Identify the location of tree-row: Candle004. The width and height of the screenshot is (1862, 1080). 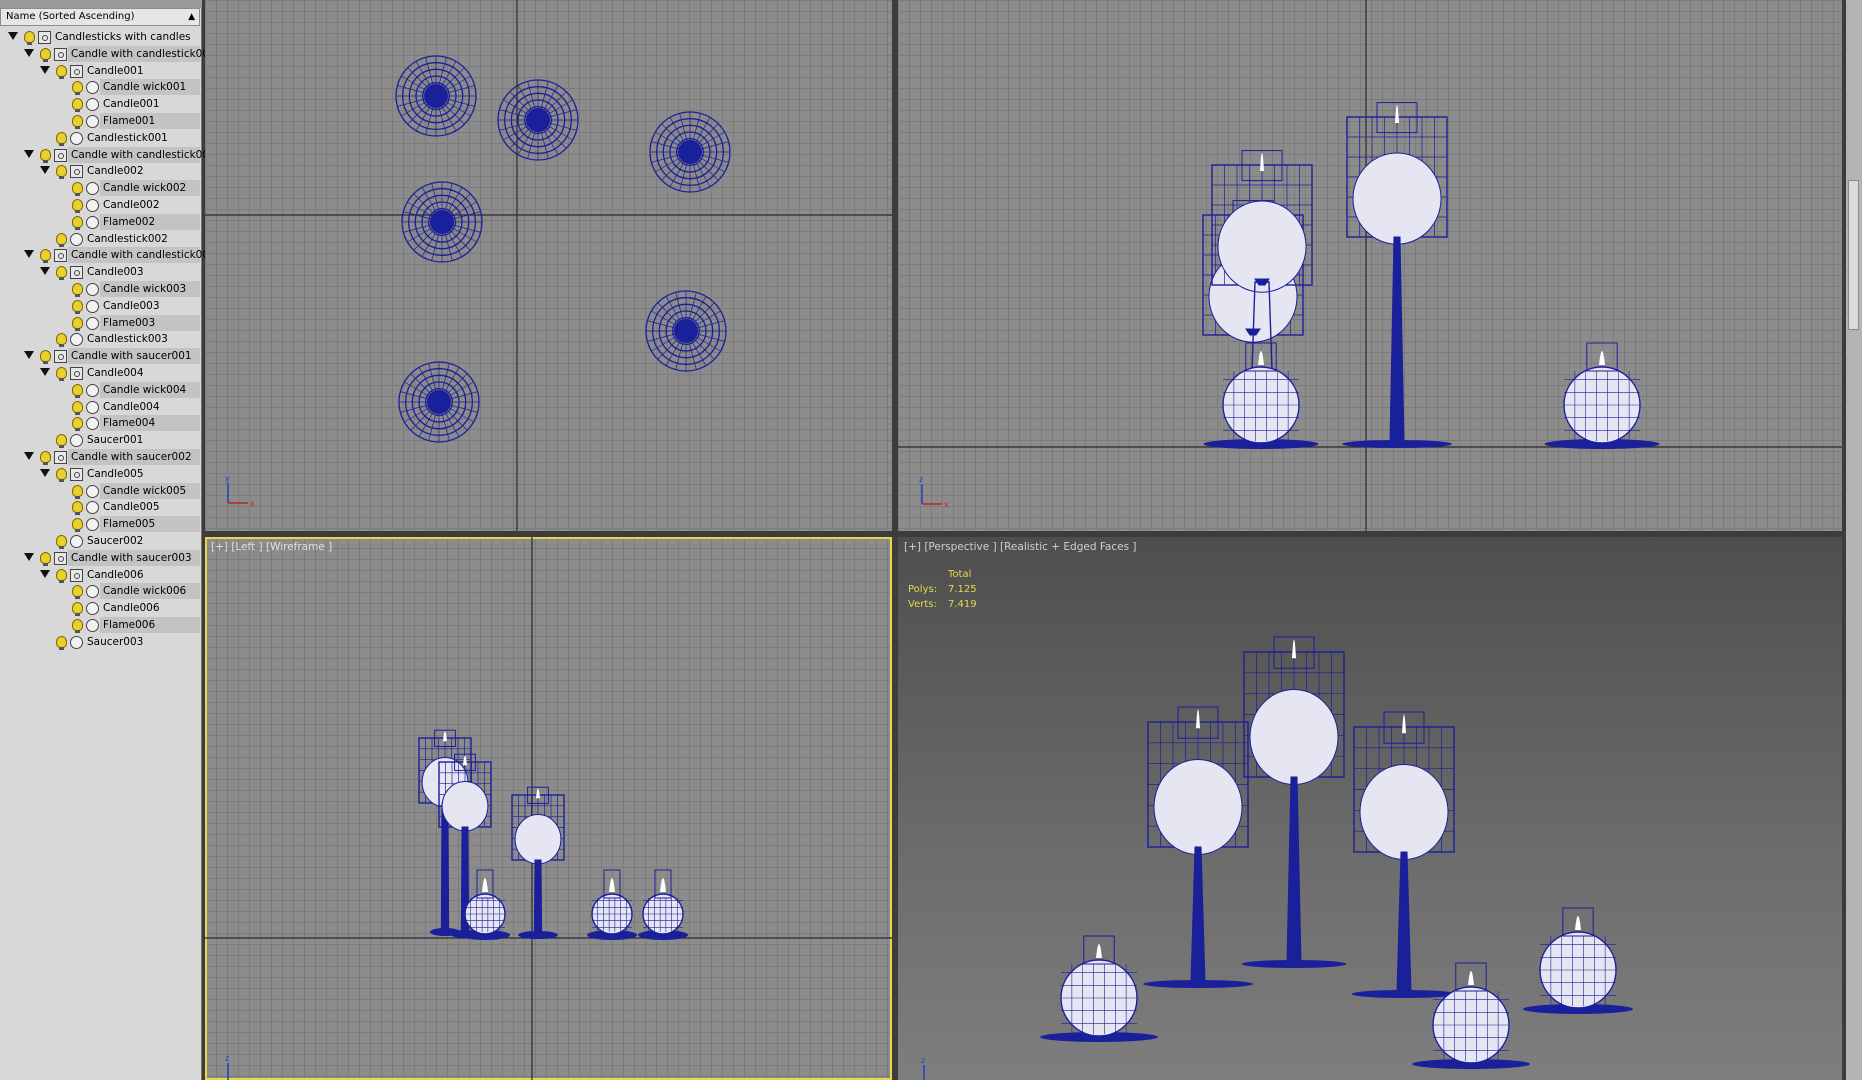
(100, 407).